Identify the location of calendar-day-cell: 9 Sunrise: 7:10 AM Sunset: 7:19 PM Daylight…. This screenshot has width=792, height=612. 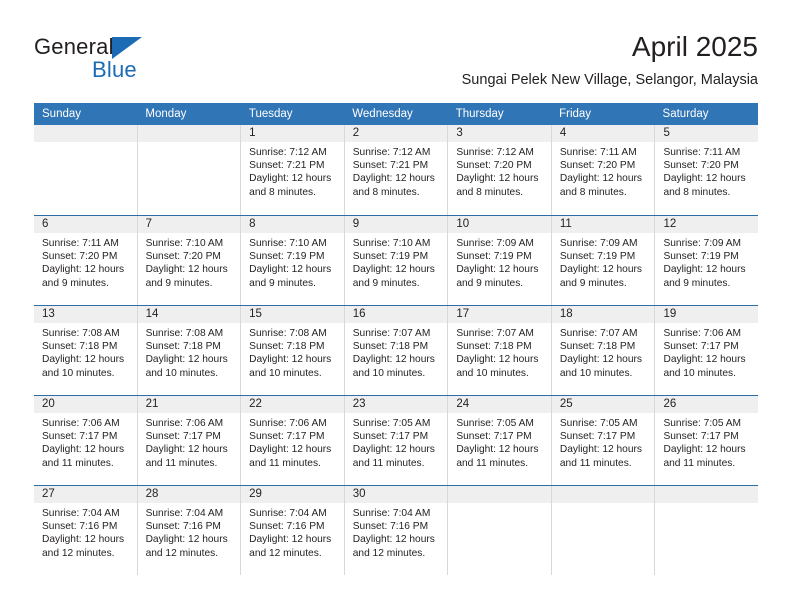
(396, 260).